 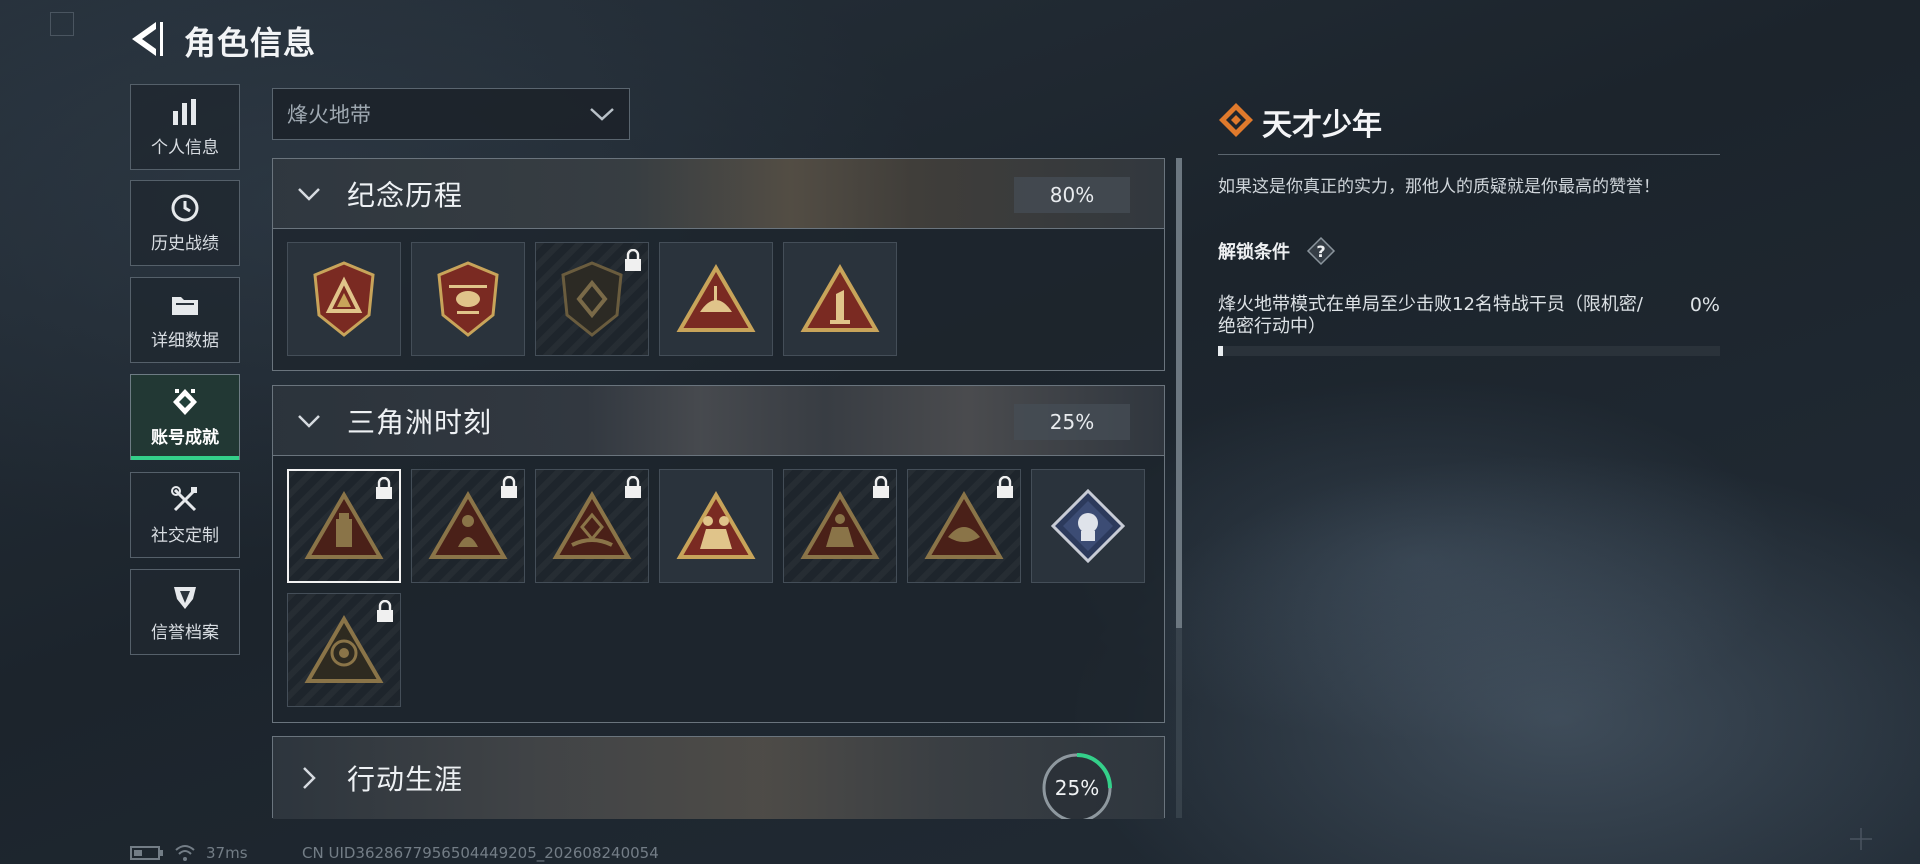 I want to click on page-title: 角色信息, so click(x=250, y=43).